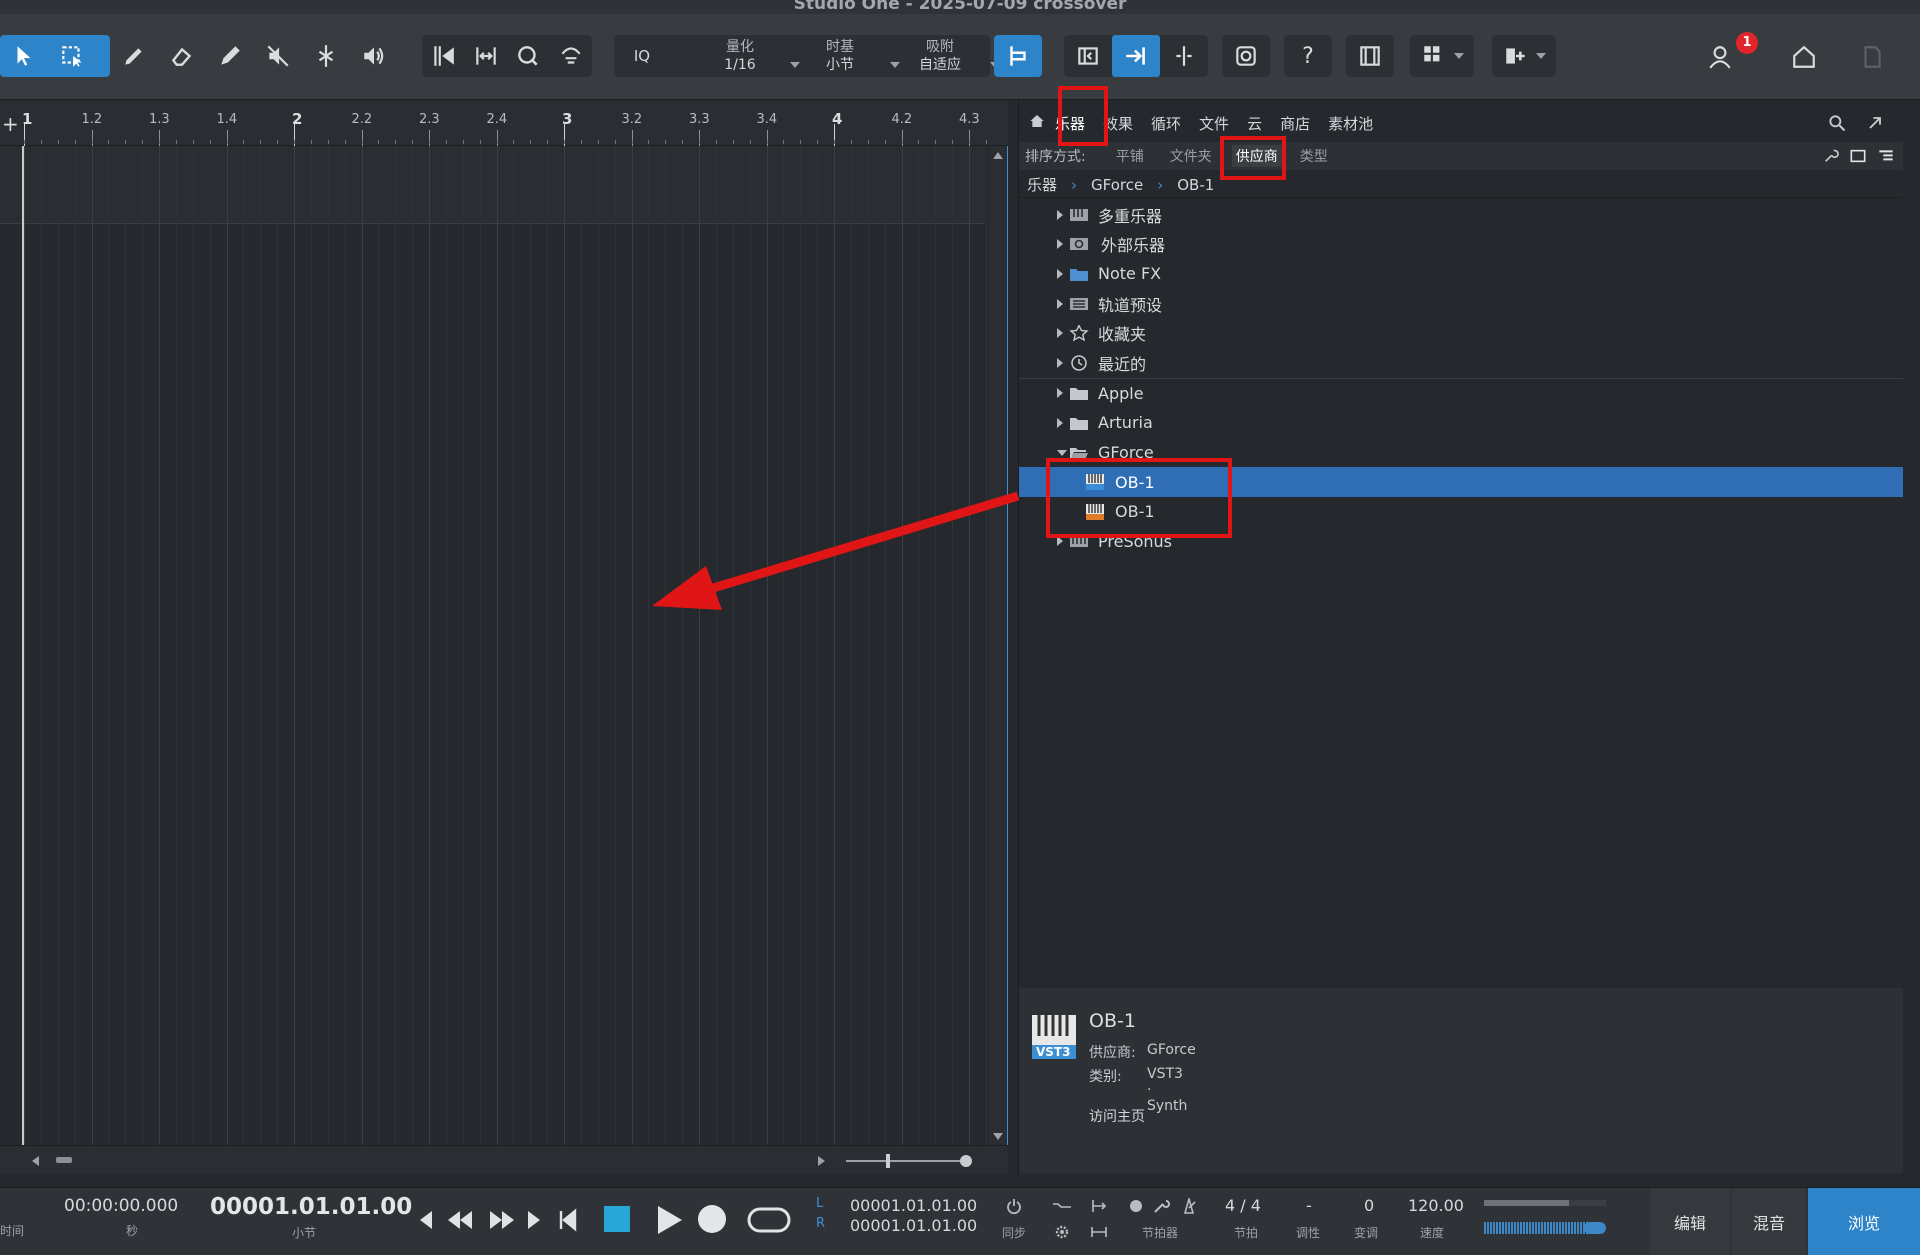  Describe the element at coordinates (504, 123) in the screenshot. I see `timeline-ruler: + 1 1.2 1.3 1.4 2 2.2 2.3 2.4 3 3.2 3.3 3.4 4 4.2 4.3` at that location.